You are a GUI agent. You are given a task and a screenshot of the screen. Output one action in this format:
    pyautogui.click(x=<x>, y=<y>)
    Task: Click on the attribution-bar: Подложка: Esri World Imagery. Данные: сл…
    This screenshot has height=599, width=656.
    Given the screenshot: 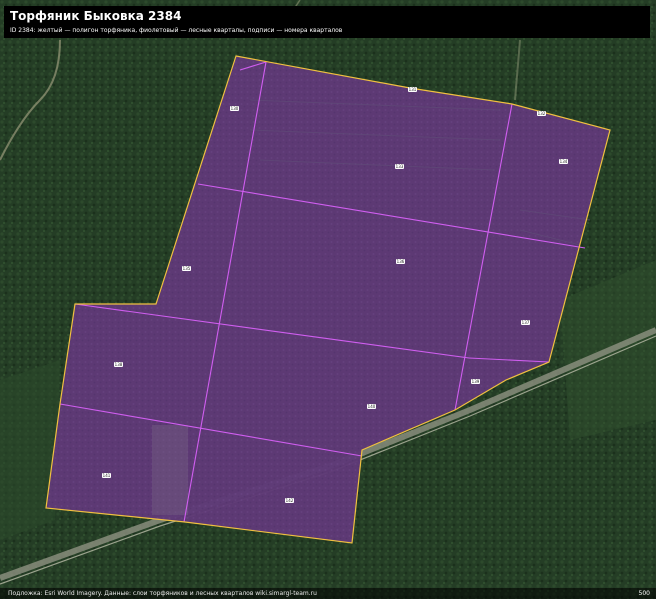 What is the action you would take?
    pyautogui.click(x=328, y=593)
    